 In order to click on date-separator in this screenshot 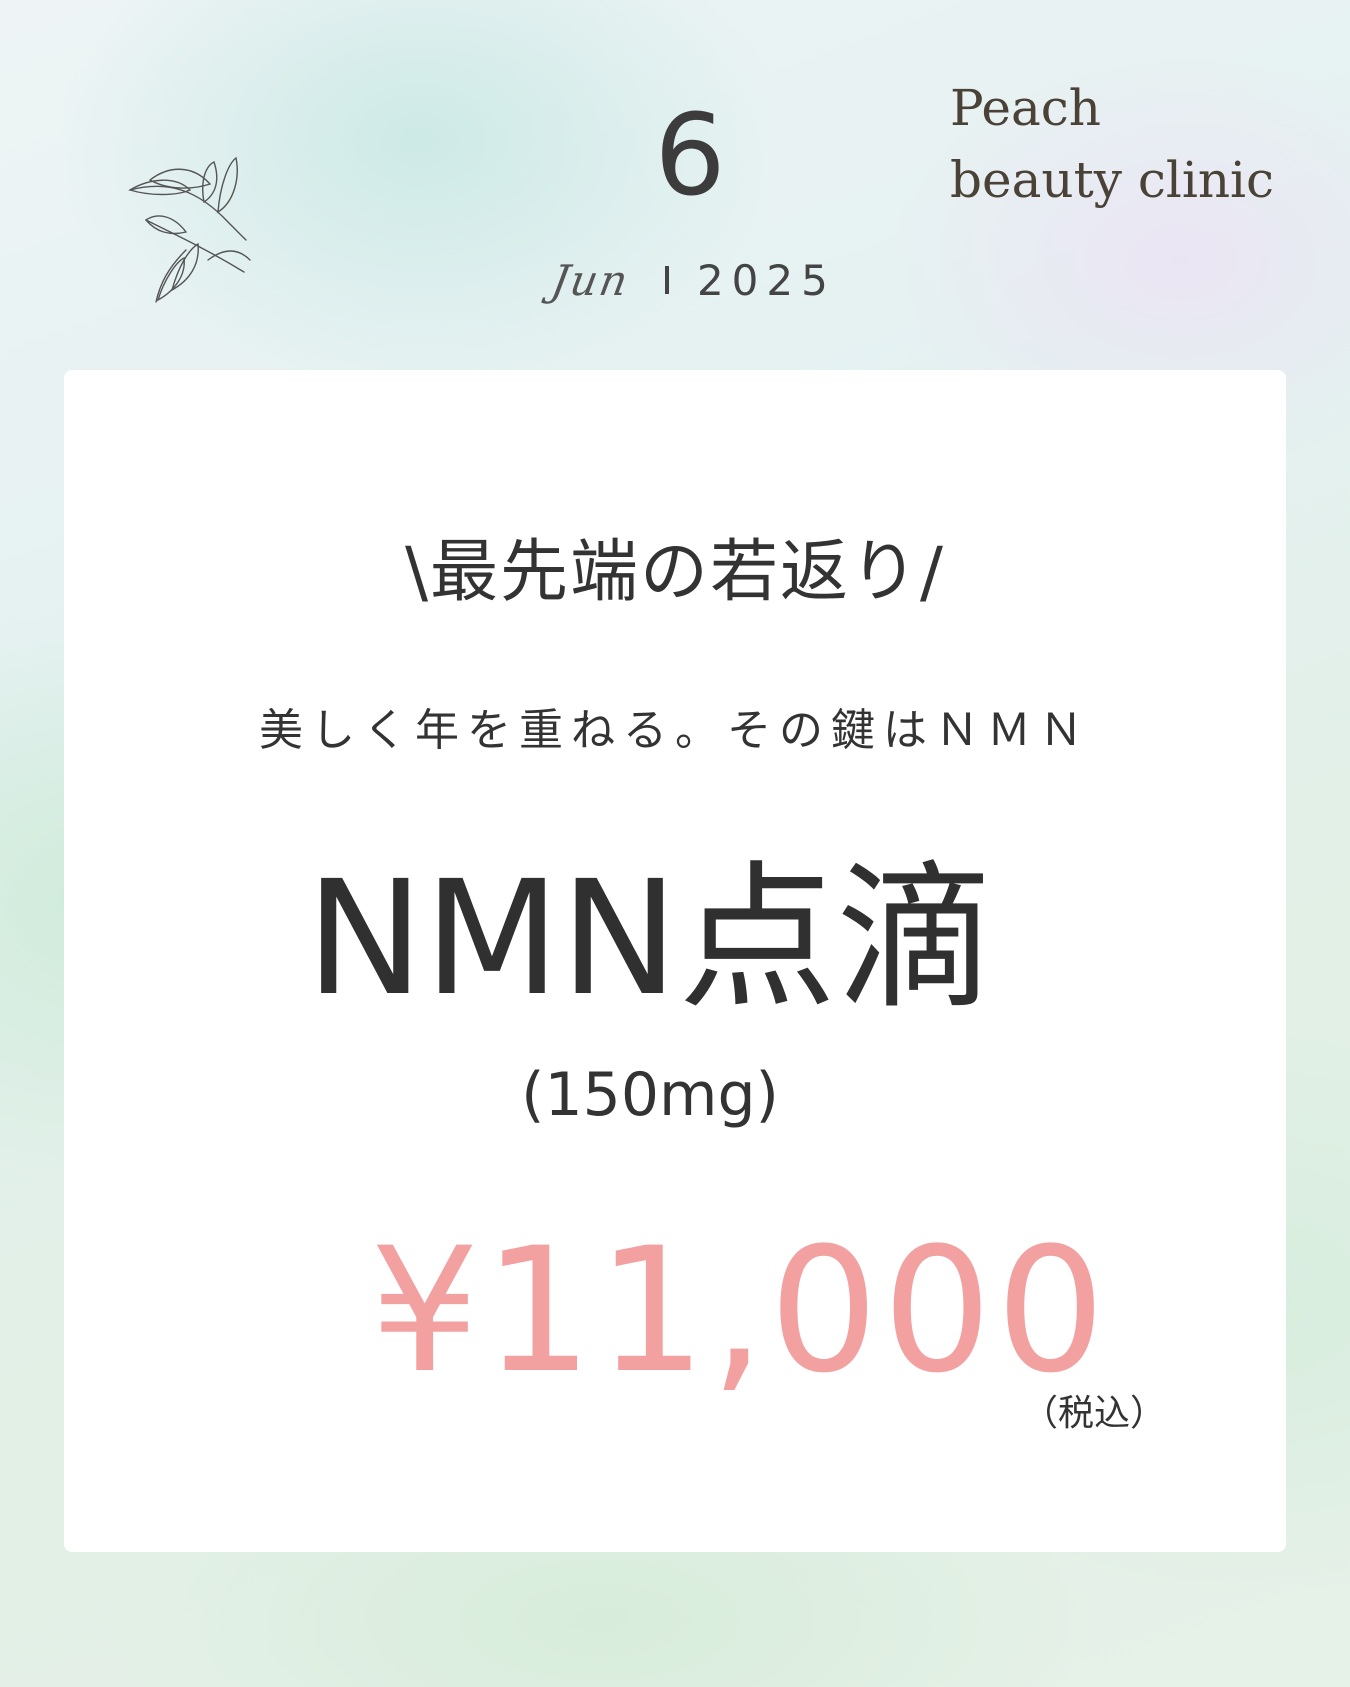, I will do `click(666, 280)`.